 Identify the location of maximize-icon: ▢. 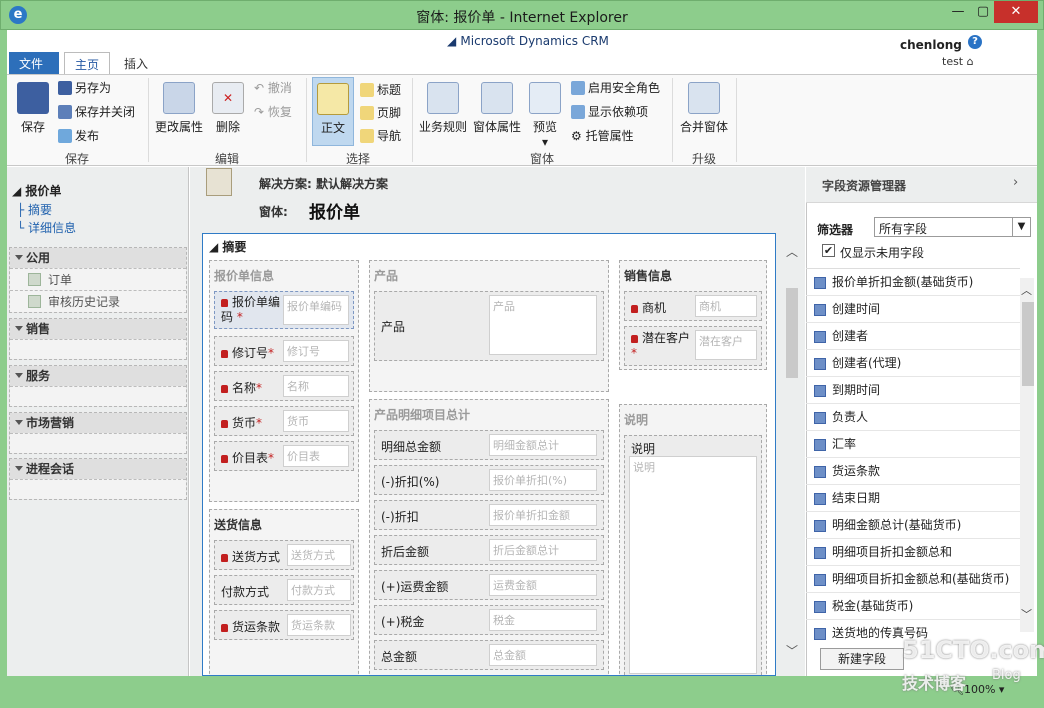
(983, 12).